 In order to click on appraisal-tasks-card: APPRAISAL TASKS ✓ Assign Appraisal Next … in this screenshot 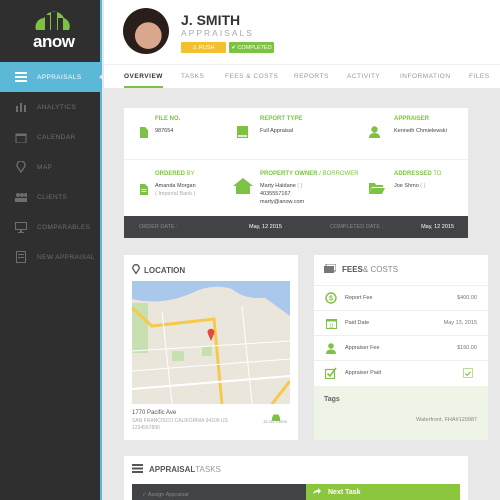, I will do `click(296, 478)`.